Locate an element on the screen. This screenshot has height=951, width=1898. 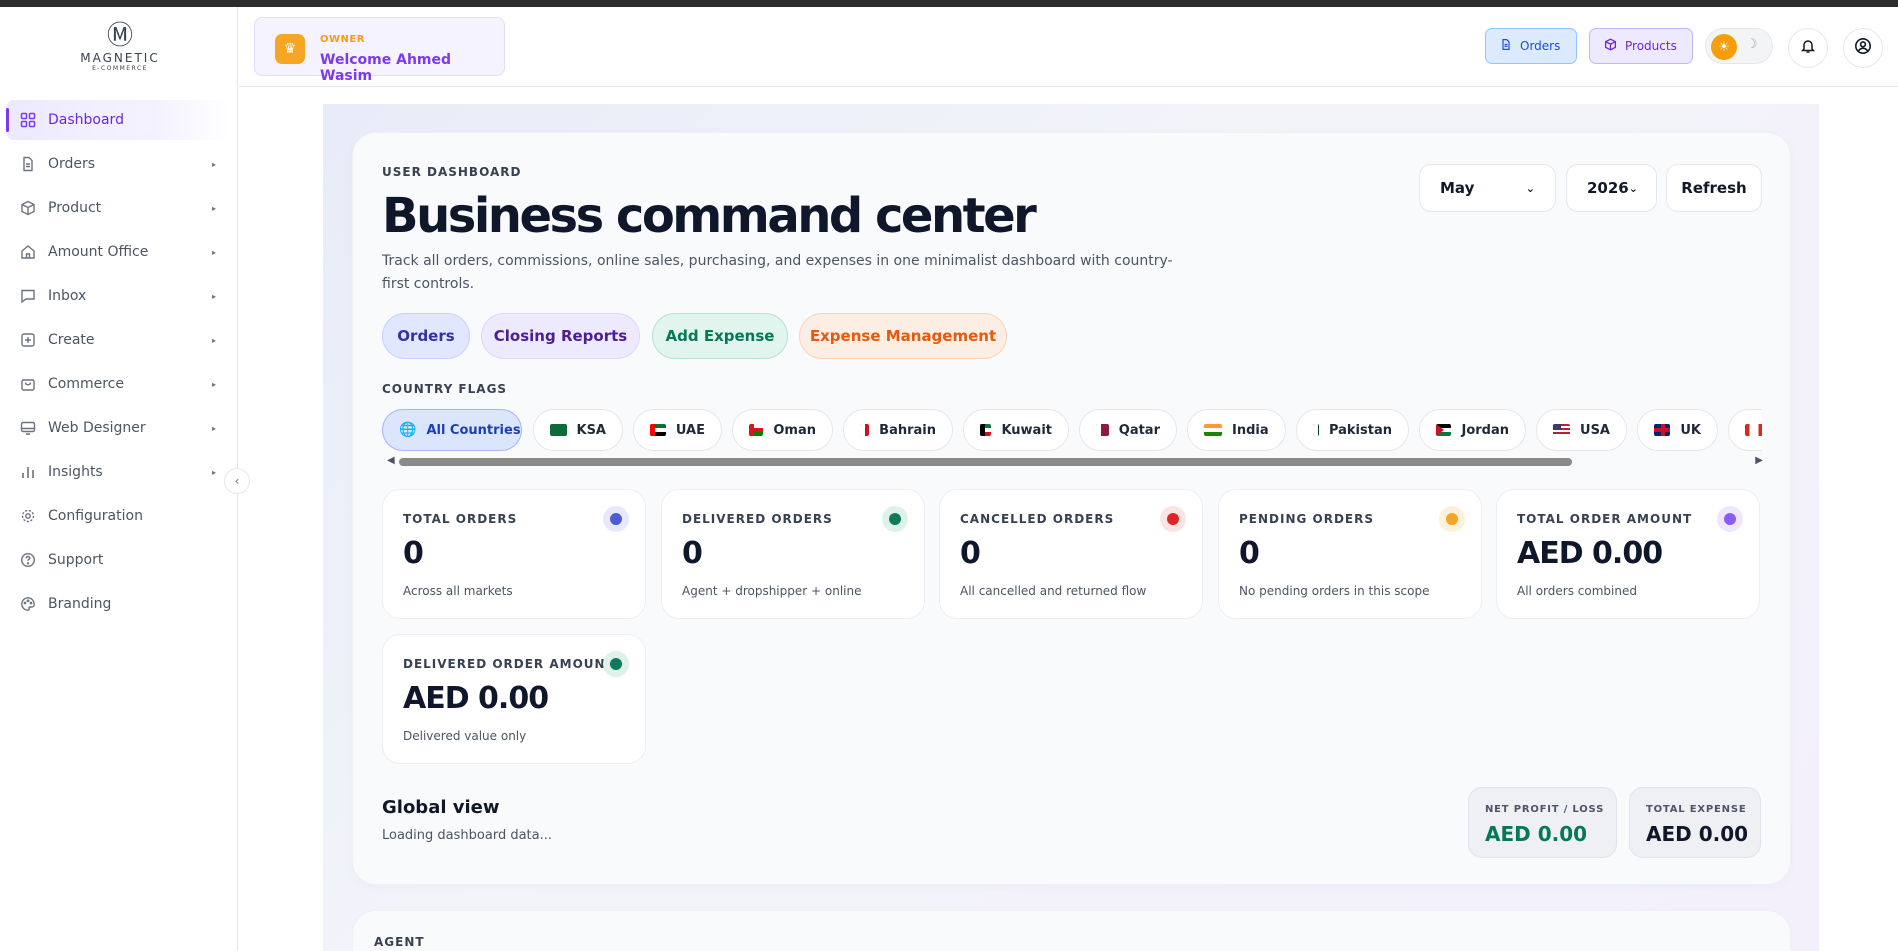
sidebar-collapse-button: ‹ is located at coordinates (237, 481).